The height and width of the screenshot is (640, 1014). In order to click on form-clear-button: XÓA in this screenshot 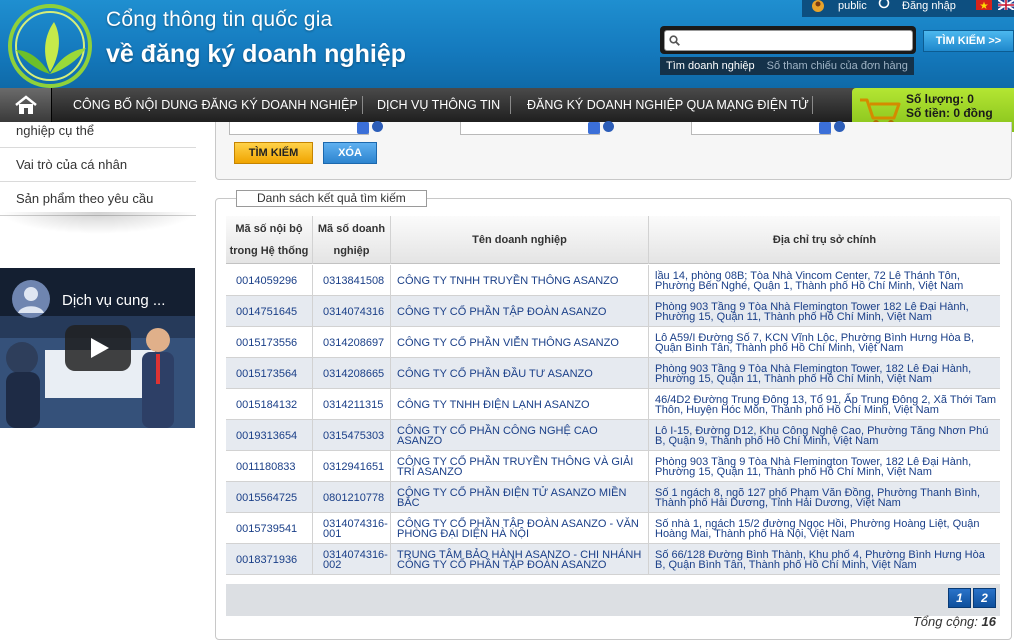, I will do `click(350, 153)`.